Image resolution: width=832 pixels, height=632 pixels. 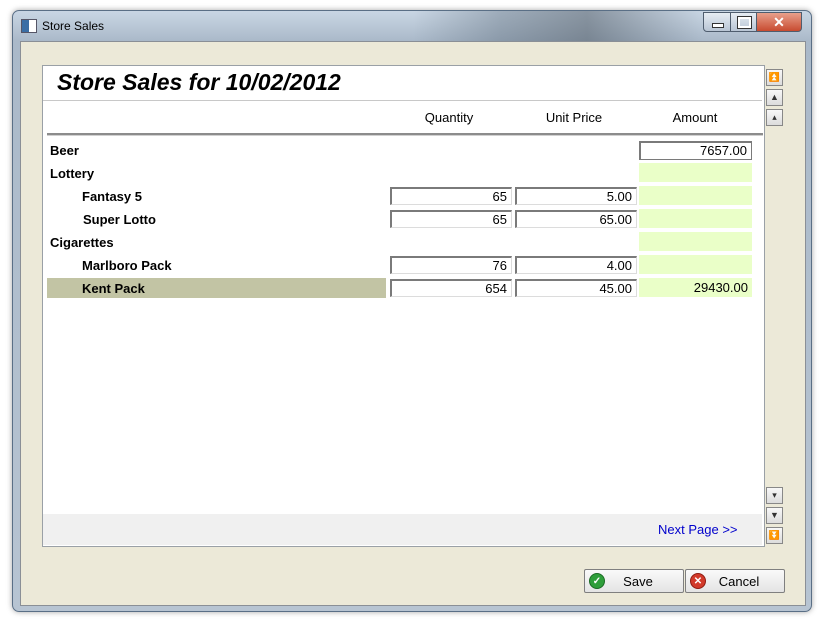 I want to click on header-divider, so click(x=405, y=134).